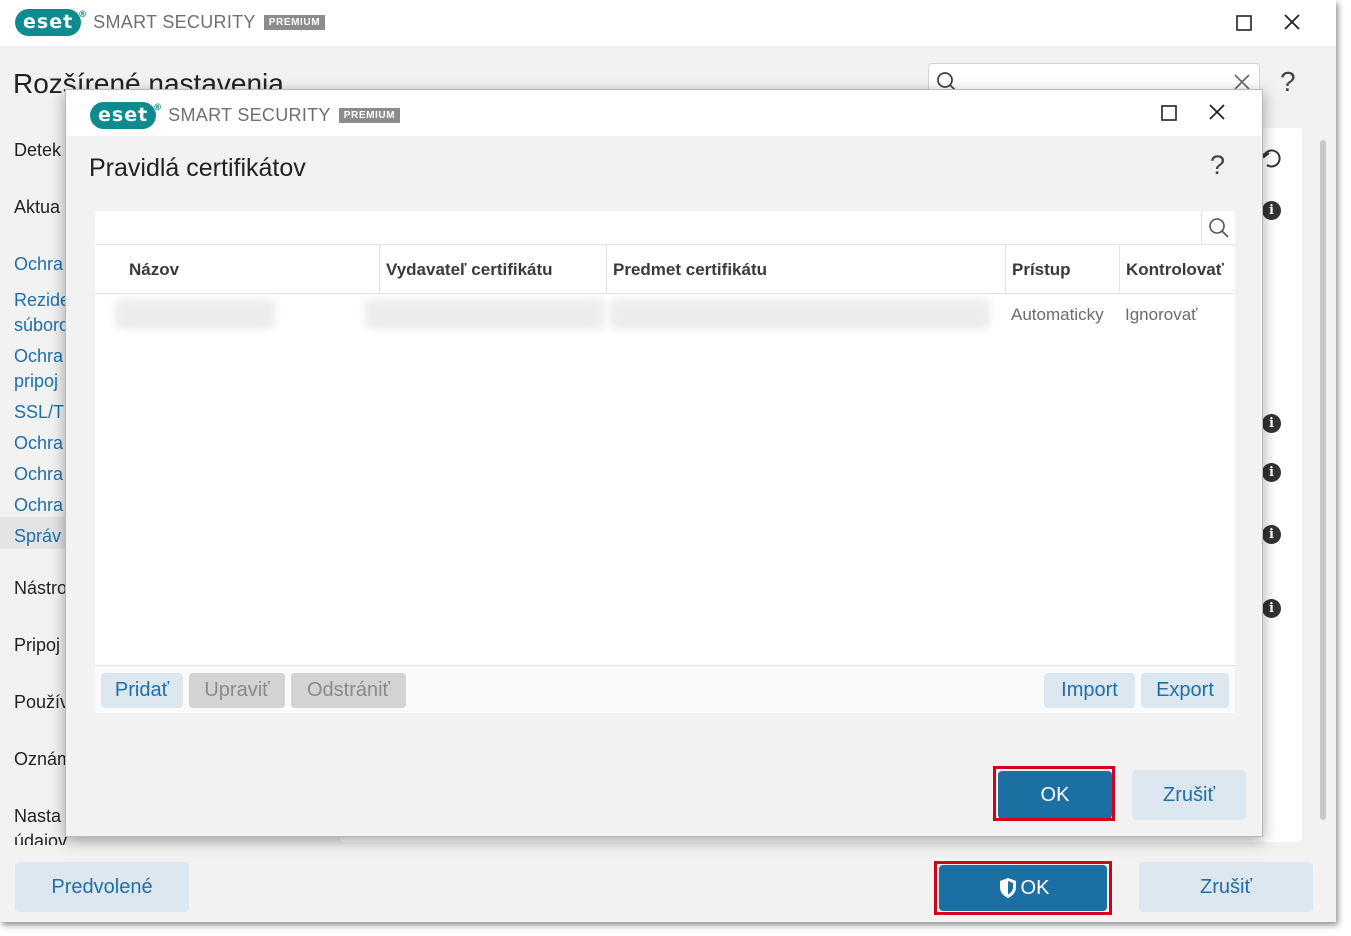  What do you see at coordinates (197, 168) in the screenshot?
I see `dialog-title: Pravidlá certifikátov` at bounding box center [197, 168].